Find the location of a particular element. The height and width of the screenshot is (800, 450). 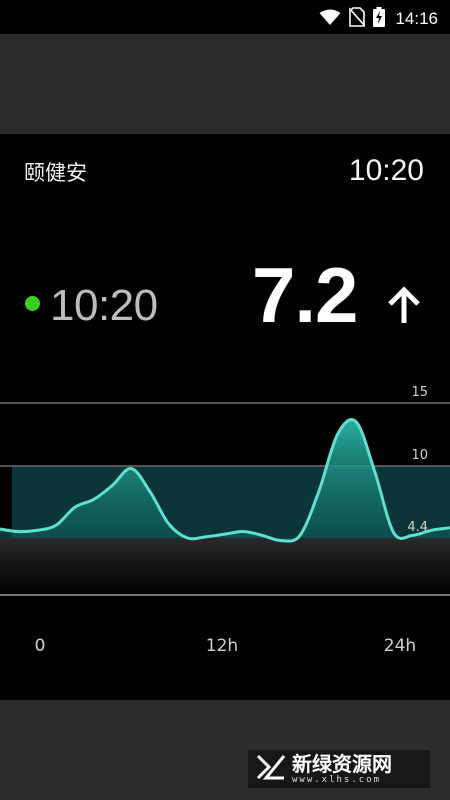

header-time: 10:20 is located at coordinates (386, 170).